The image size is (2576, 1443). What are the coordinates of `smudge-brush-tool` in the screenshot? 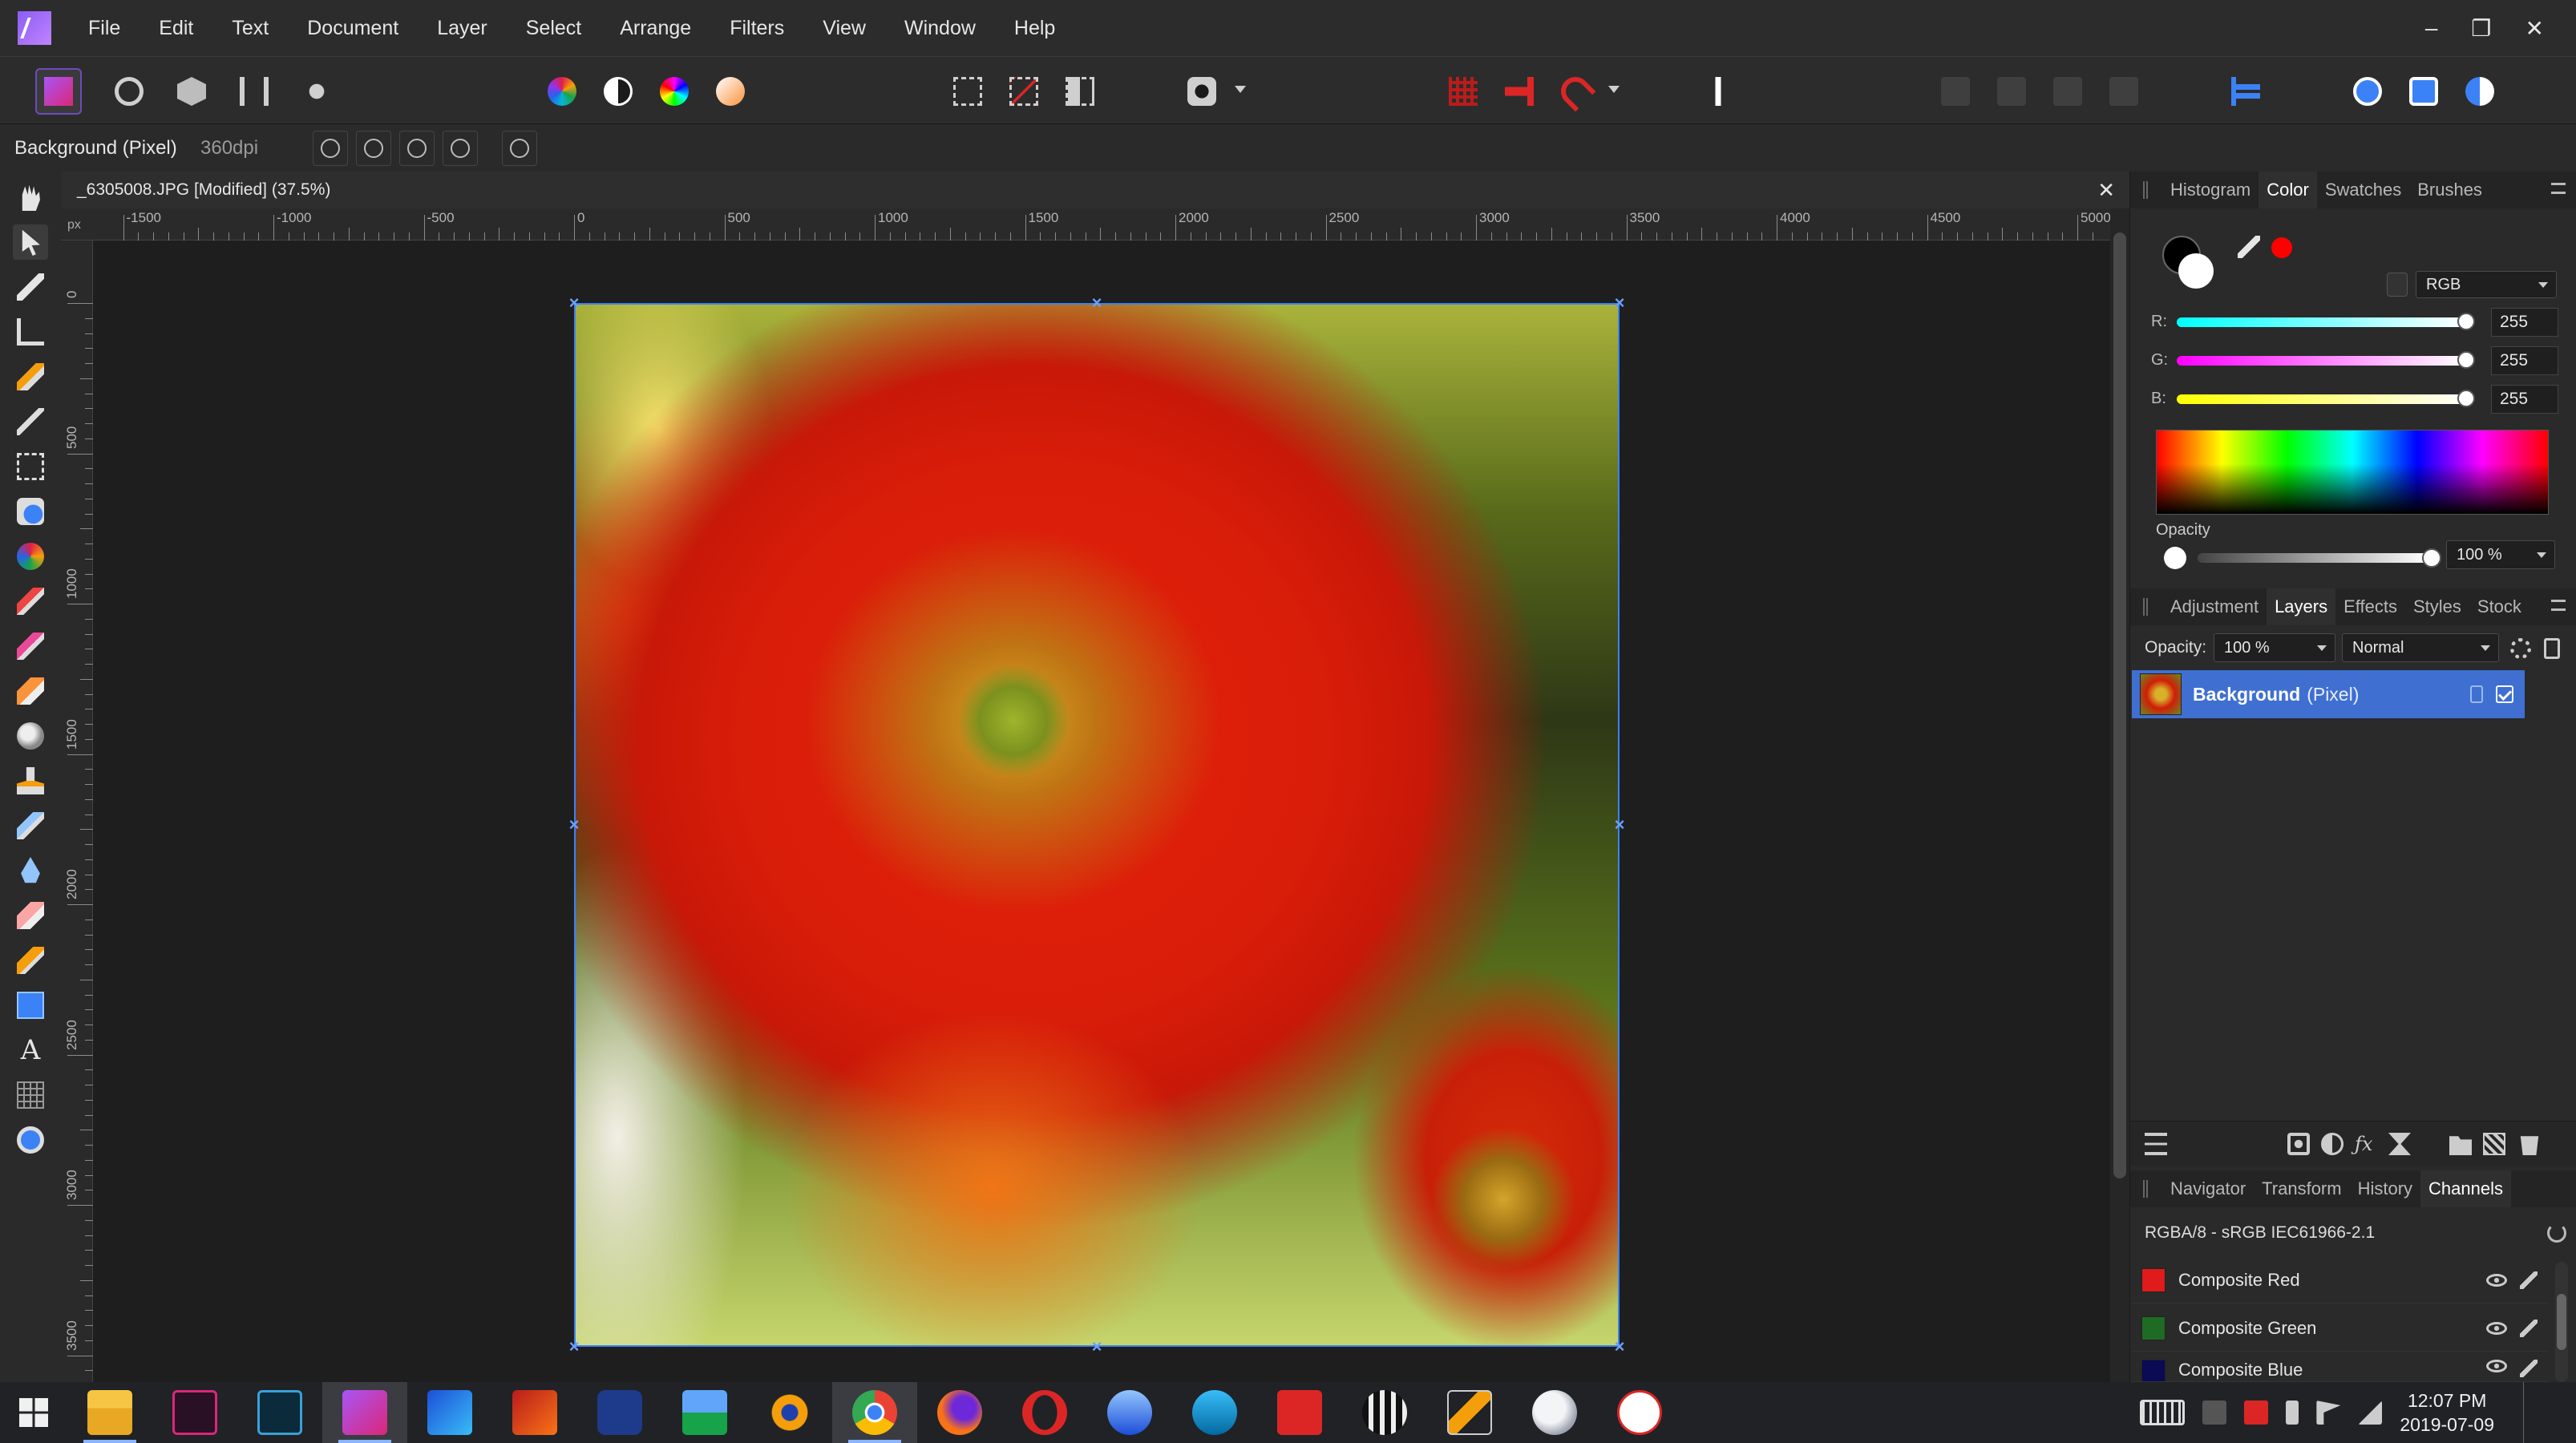 It's located at (30, 825).